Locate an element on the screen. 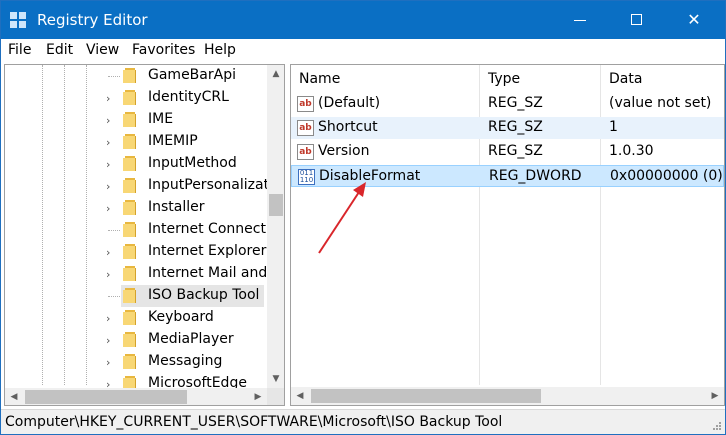  minimize-button is located at coordinates (580, 20).